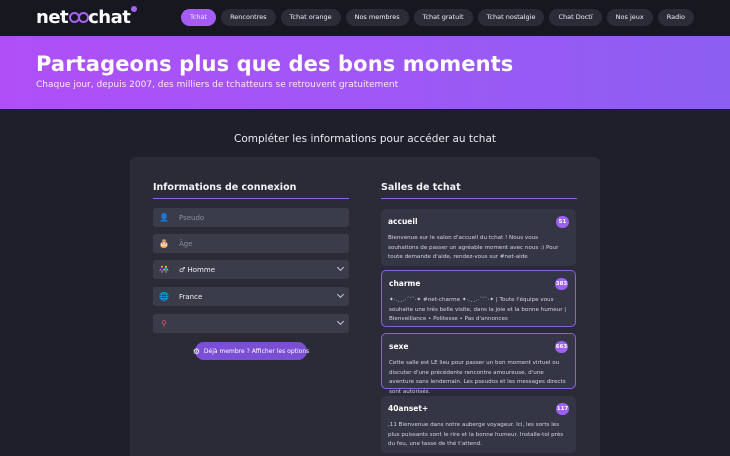  What do you see at coordinates (198, 17) in the screenshot?
I see `nav-item-tchat: Tchat` at bounding box center [198, 17].